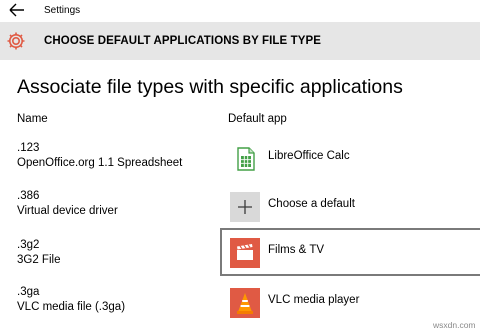 This screenshot has height=332, width=480. I want to click on default-app-name: LibreOffice Calc, so click(309, 156).